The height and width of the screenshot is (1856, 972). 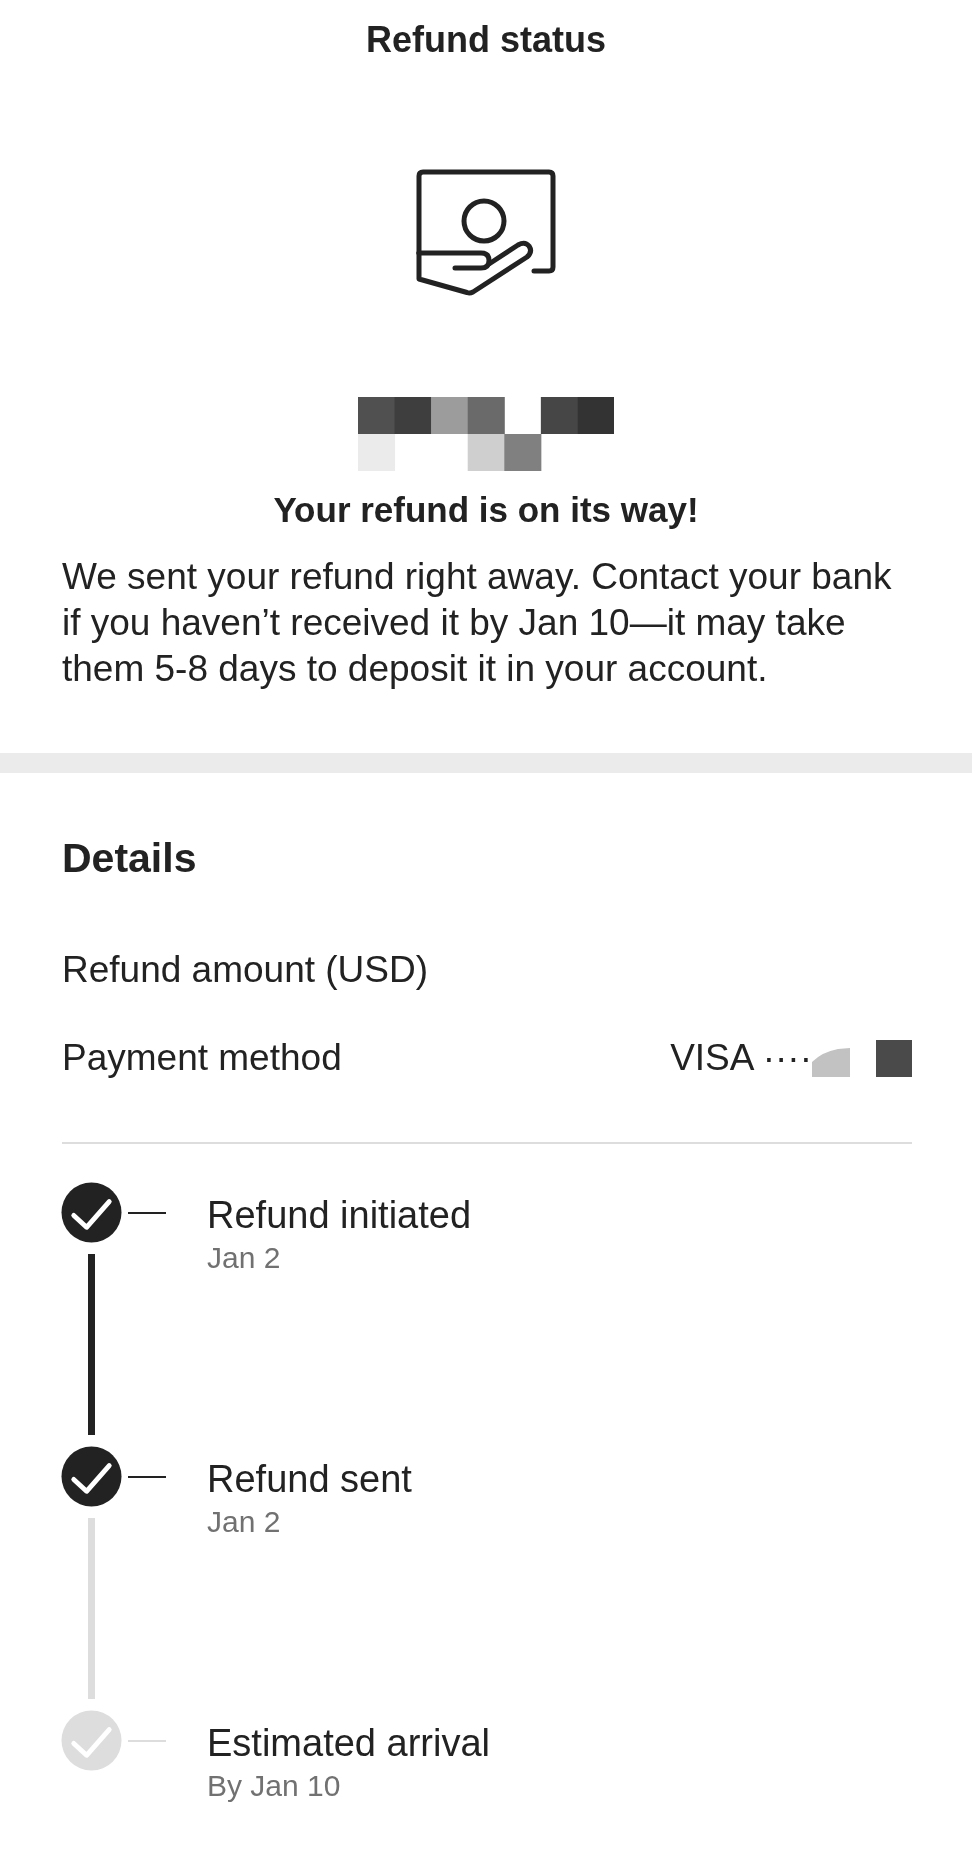 I want to click on step-title: Refund initiated, so click(x=339, y=1215).